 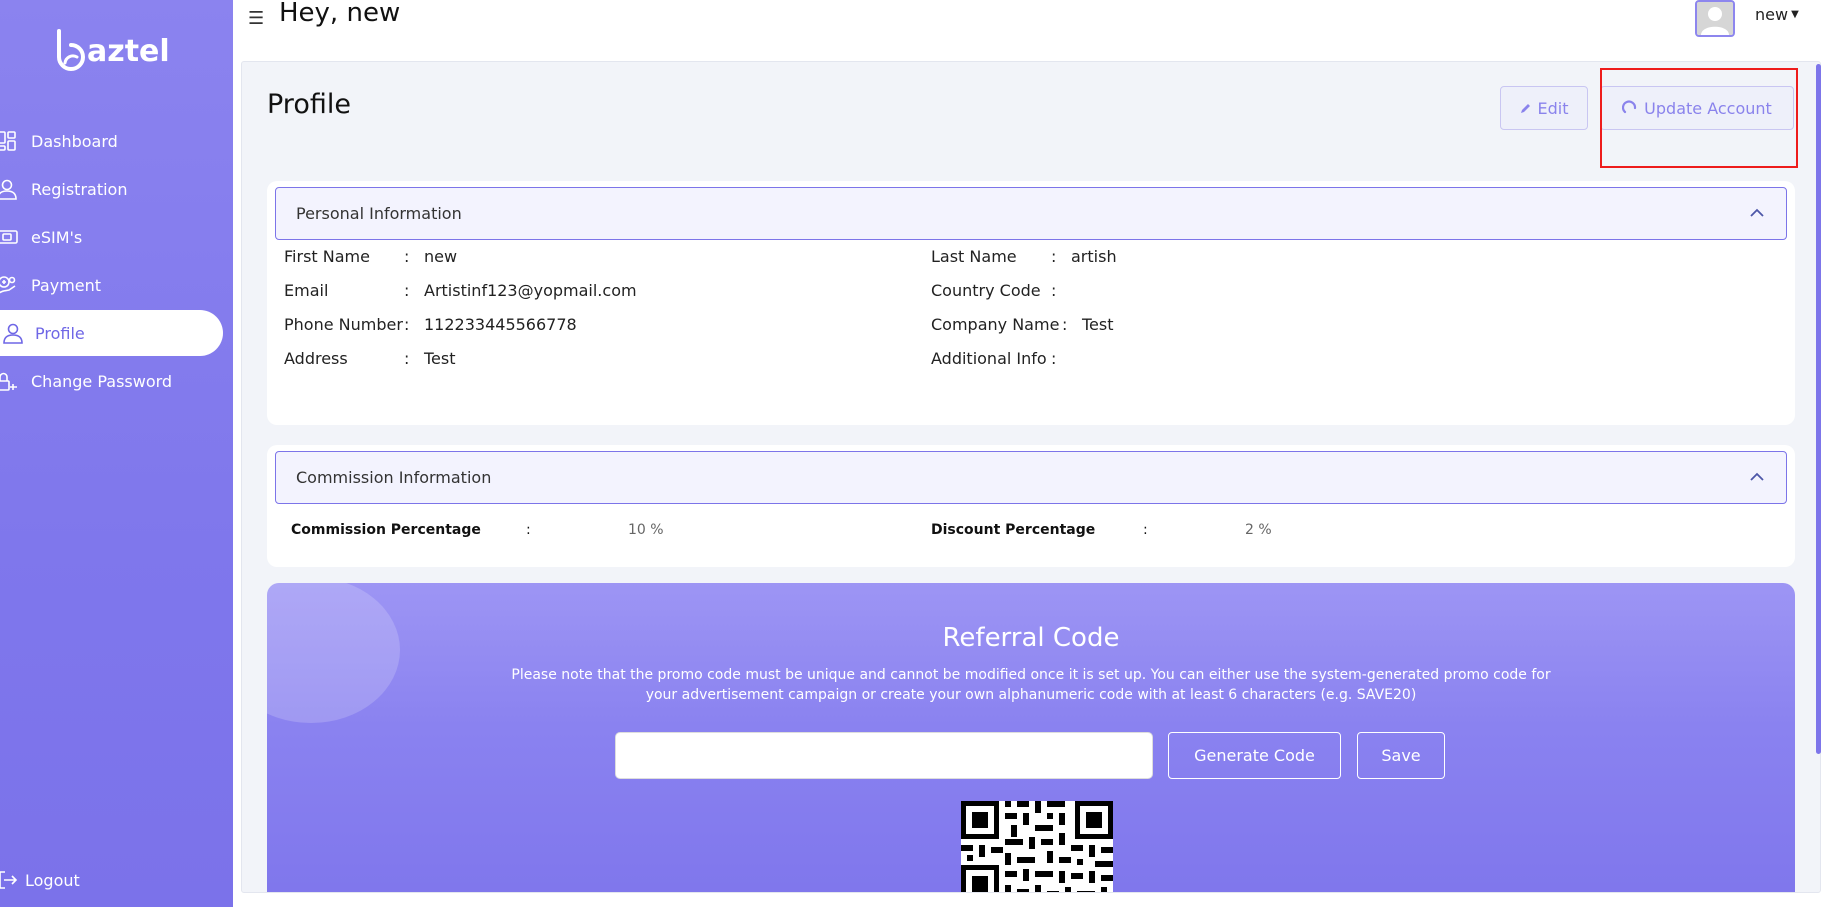 I want to click on sidebar-item-label: Payment, so click(x=66, y=285).